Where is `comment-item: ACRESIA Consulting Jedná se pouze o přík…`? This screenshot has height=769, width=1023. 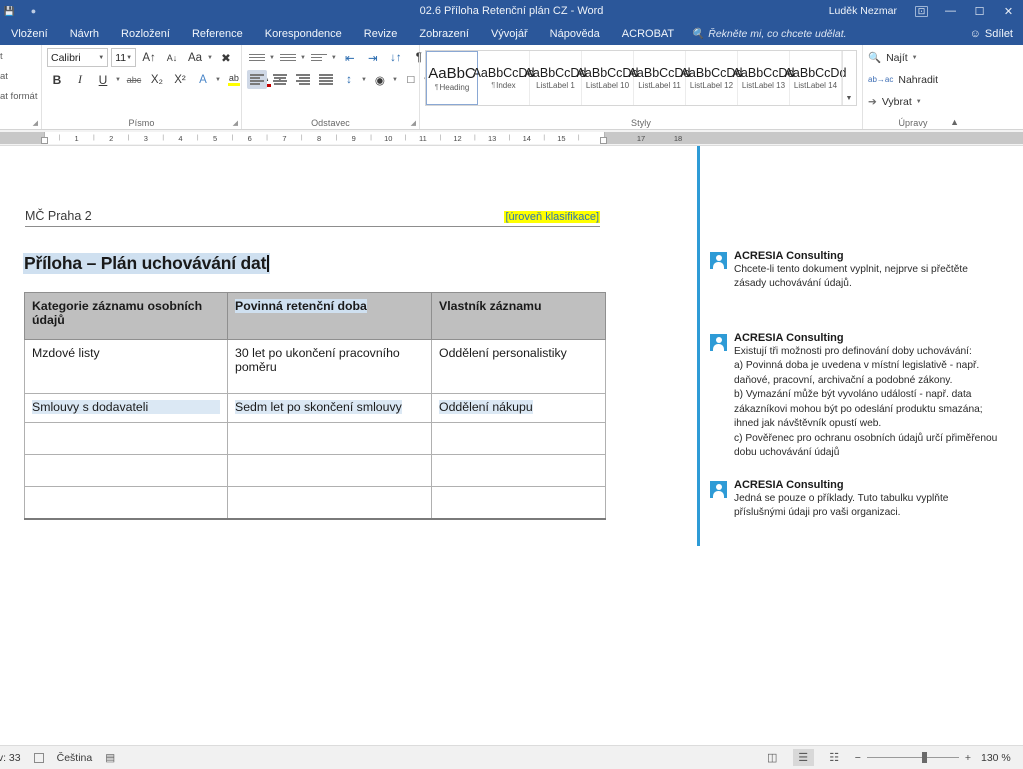 comment-item: ACRESIA Consulting Jedná se pouze o přík… is located at coordinates (860, 500).